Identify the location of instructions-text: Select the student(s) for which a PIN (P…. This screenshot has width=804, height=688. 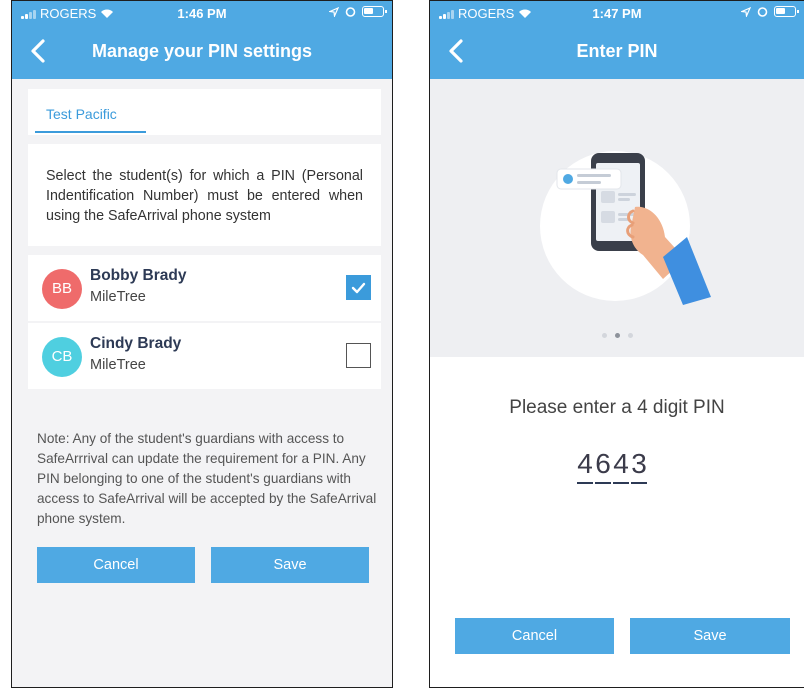
(204, 195).